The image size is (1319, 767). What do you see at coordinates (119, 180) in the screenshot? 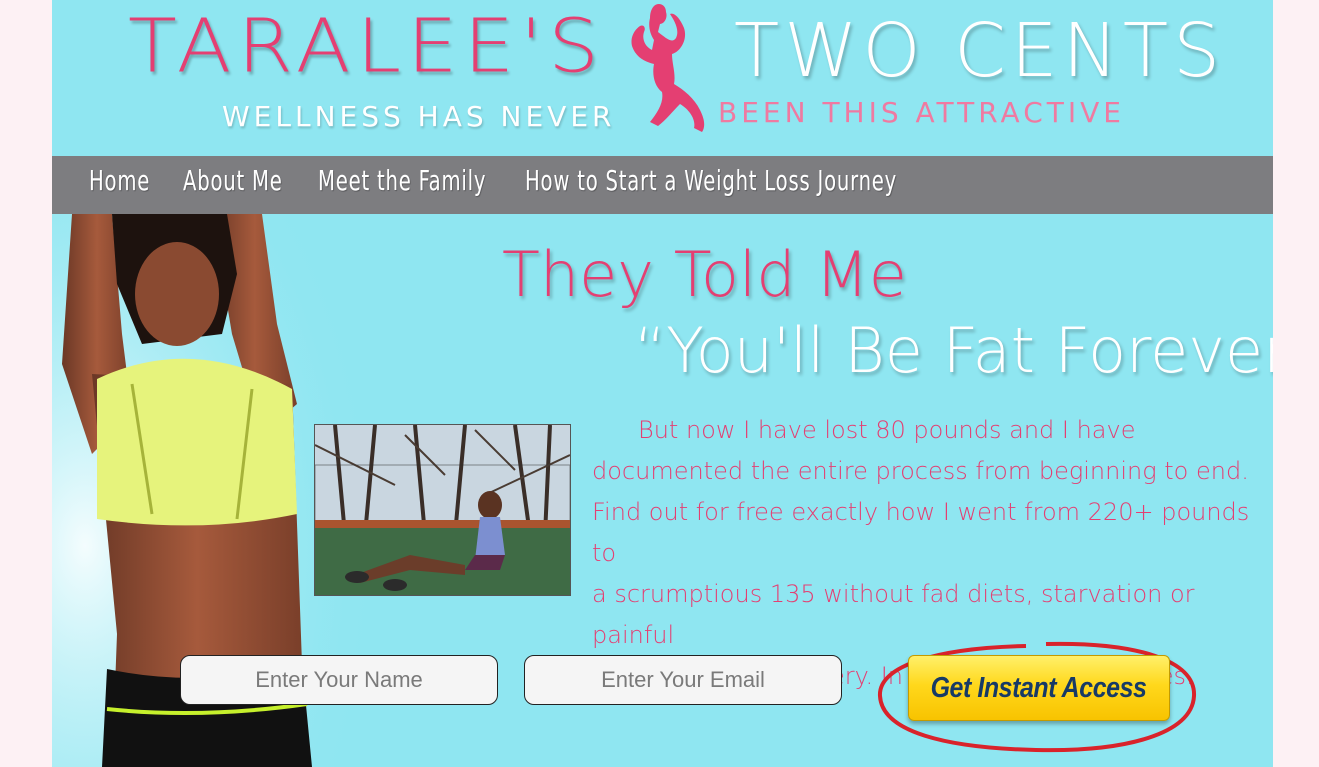
I see `nav-item-home: Home` at bounding box center [119, 180].